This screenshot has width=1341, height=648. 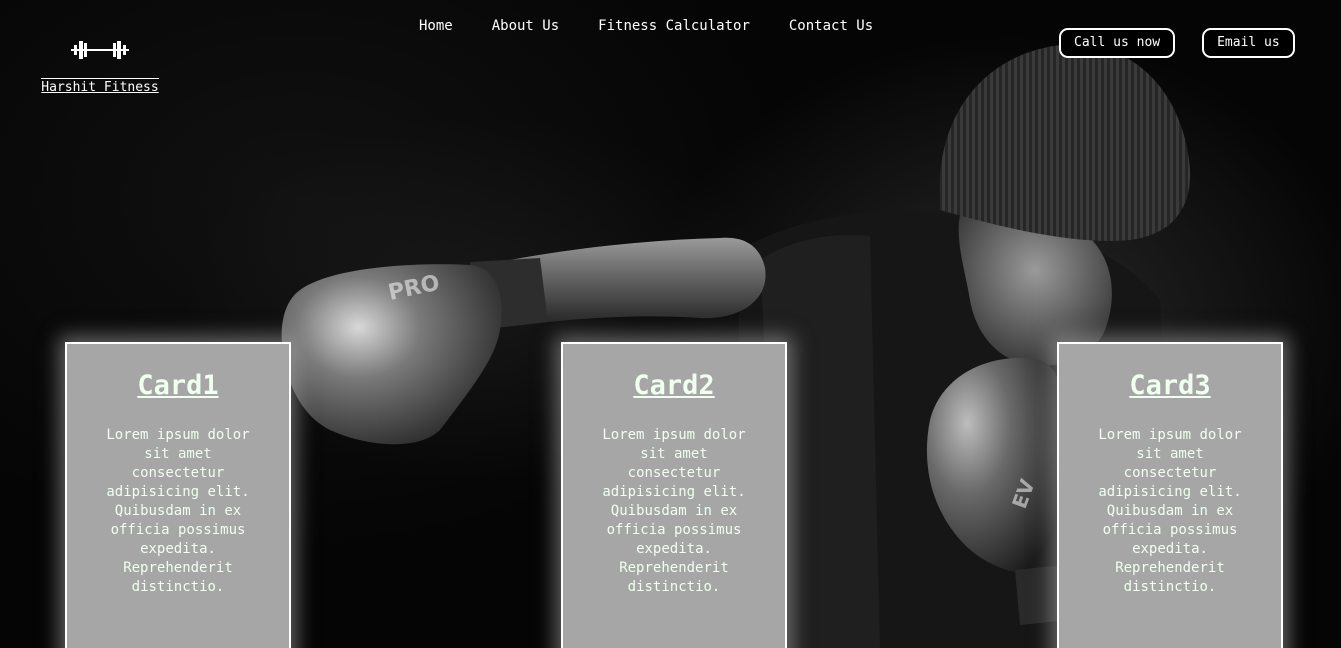 I want to click on card-title: Card2, so click(x=674, y=385).